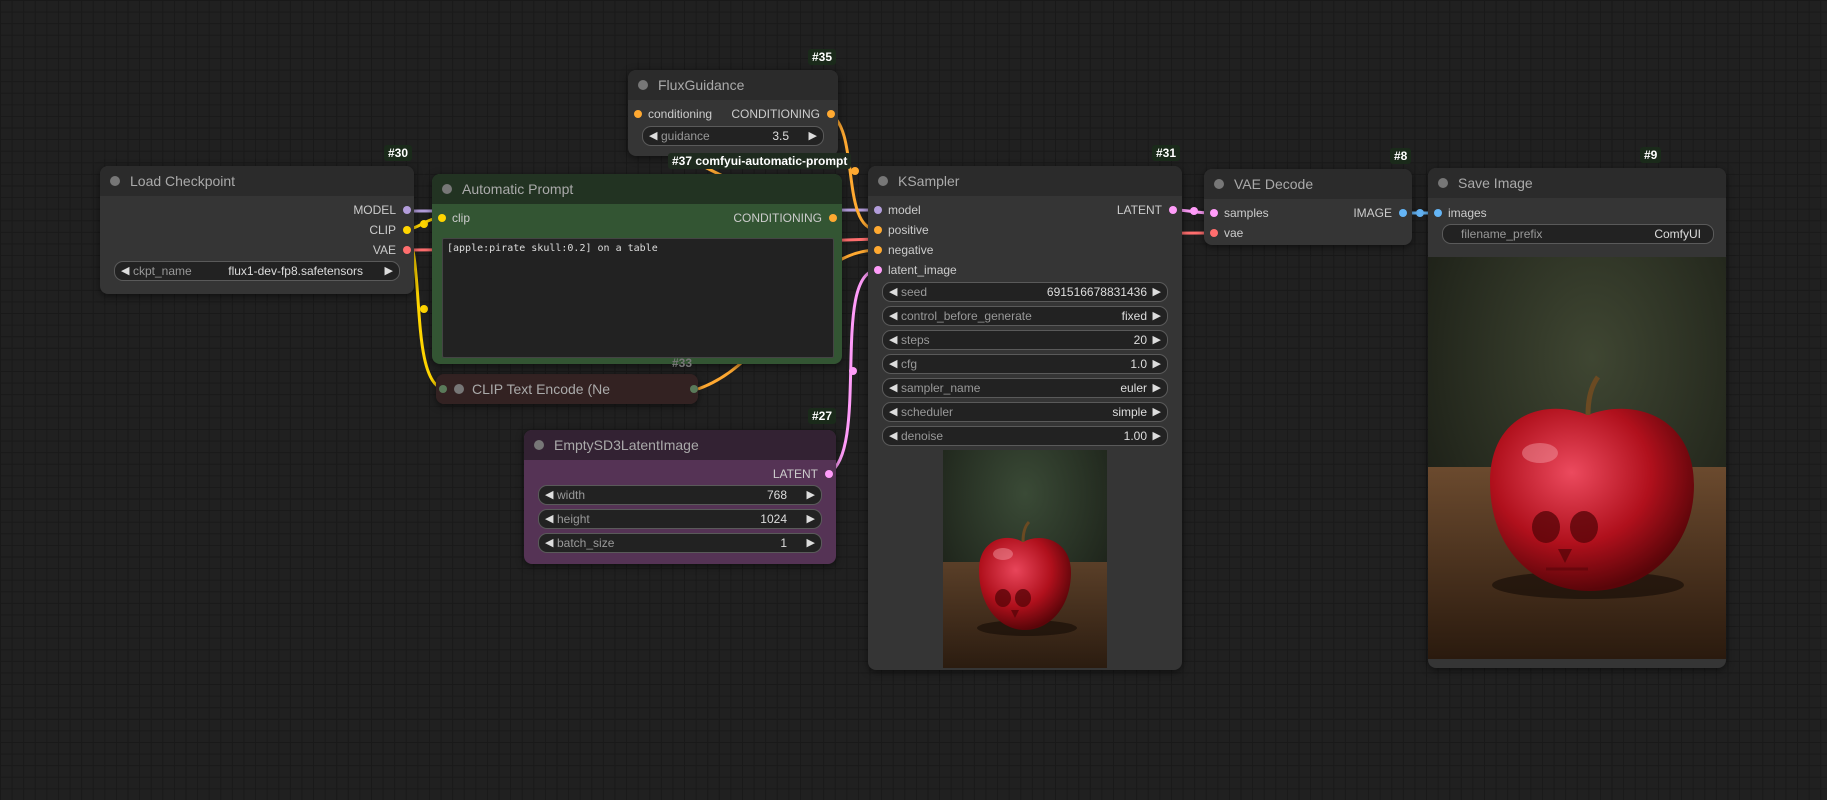  I want to click on widget-label: denoise, so click(922, 436).